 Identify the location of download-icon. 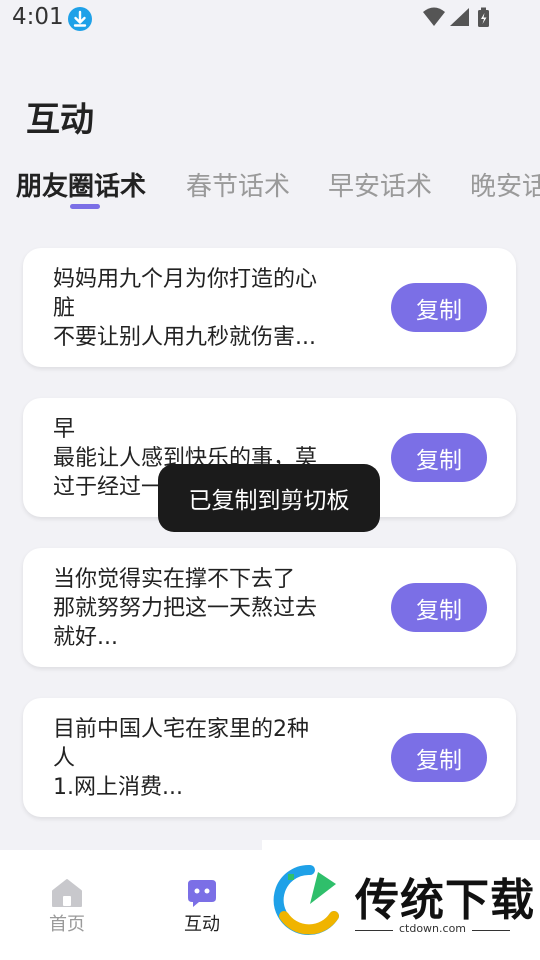
(80, 19).